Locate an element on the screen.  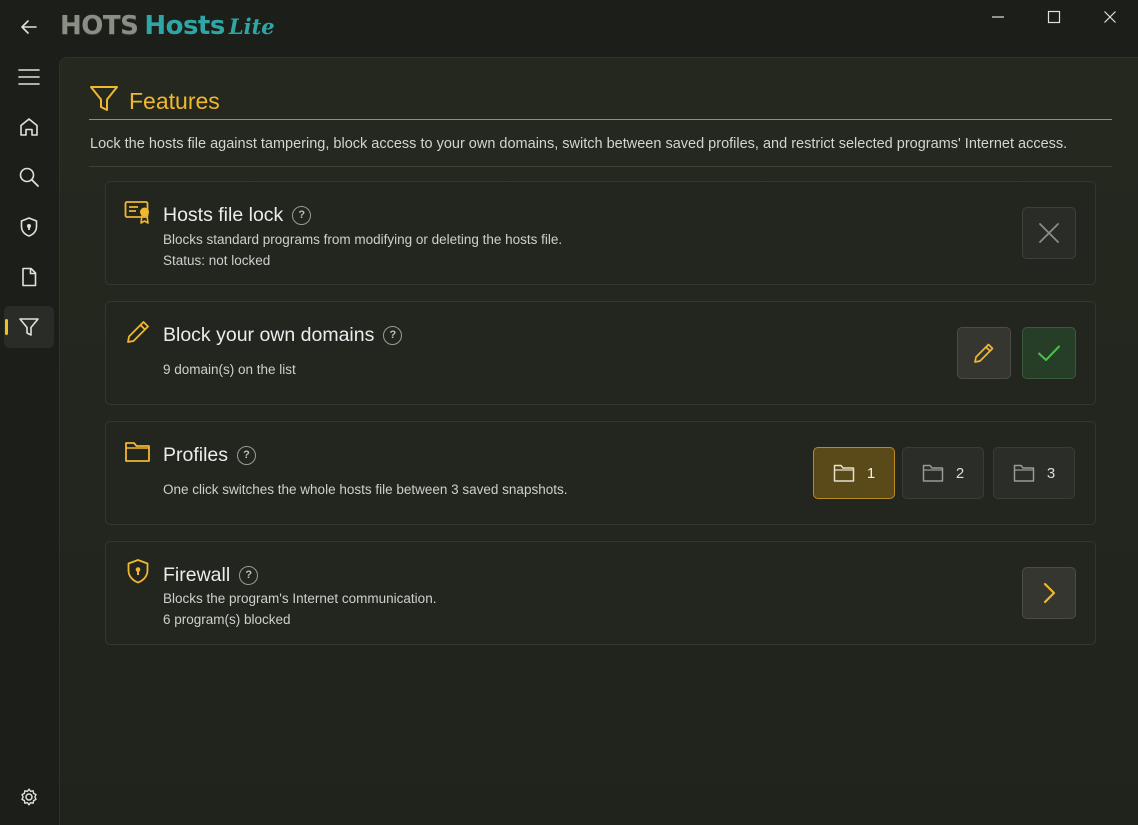
sidebar-item-hosts-file is located at coordinates (29, 277).